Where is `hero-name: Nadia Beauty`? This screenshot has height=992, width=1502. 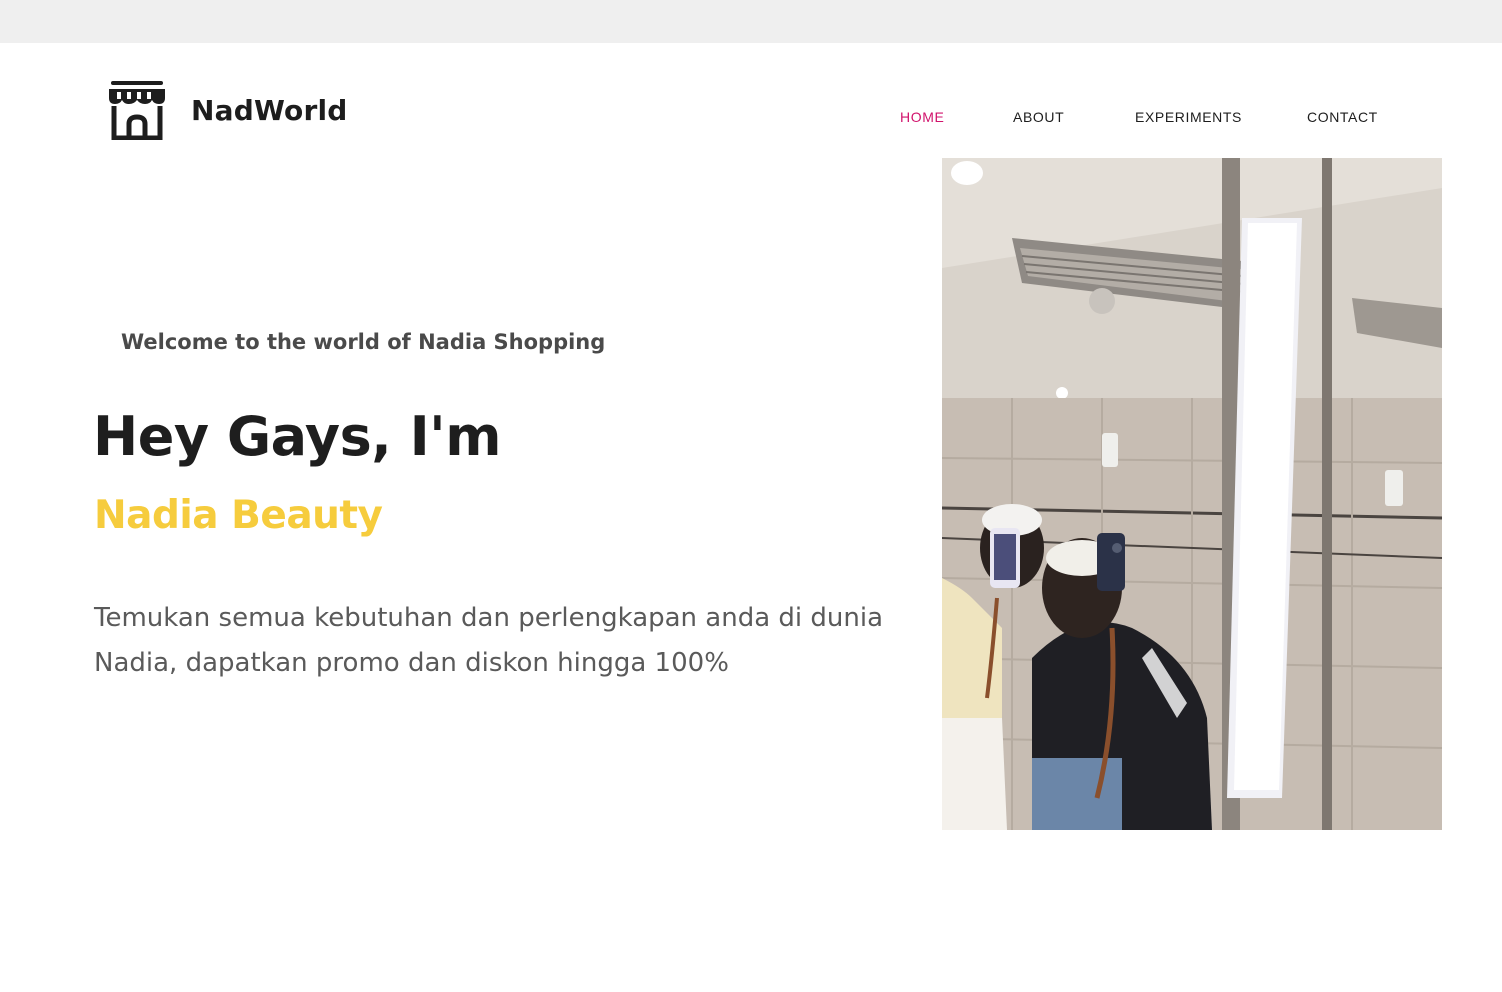 hero-name: Nadia Beauty is located at coordinates (238, 515).